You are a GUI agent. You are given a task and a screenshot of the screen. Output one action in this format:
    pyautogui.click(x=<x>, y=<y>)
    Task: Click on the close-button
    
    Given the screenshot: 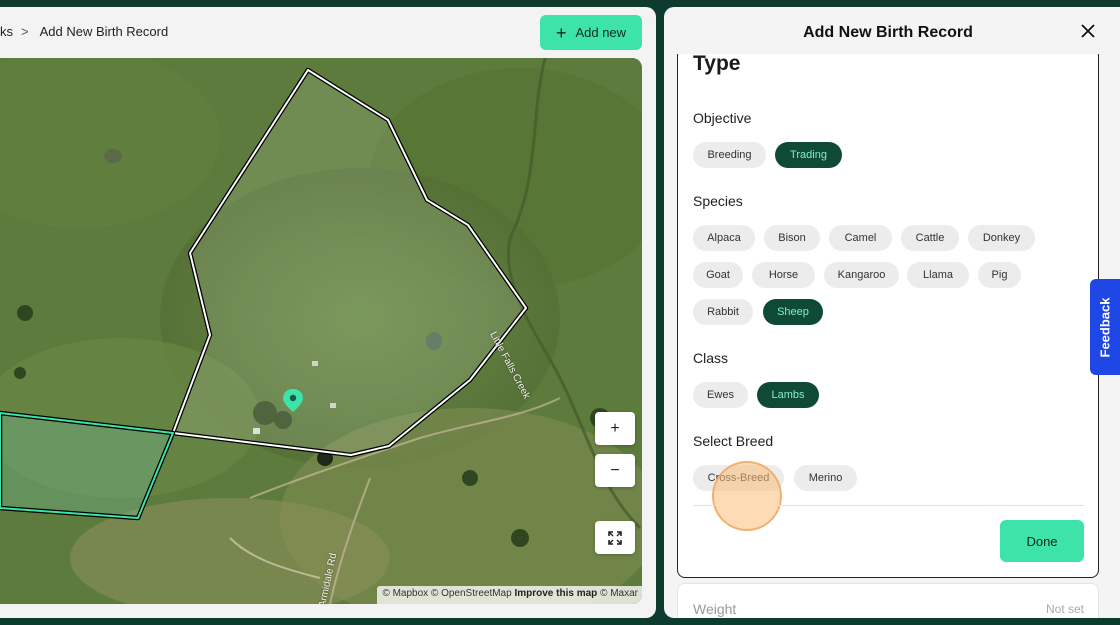 What is the action you would take?
    pyautogui.click(x=1088, y=31)
    